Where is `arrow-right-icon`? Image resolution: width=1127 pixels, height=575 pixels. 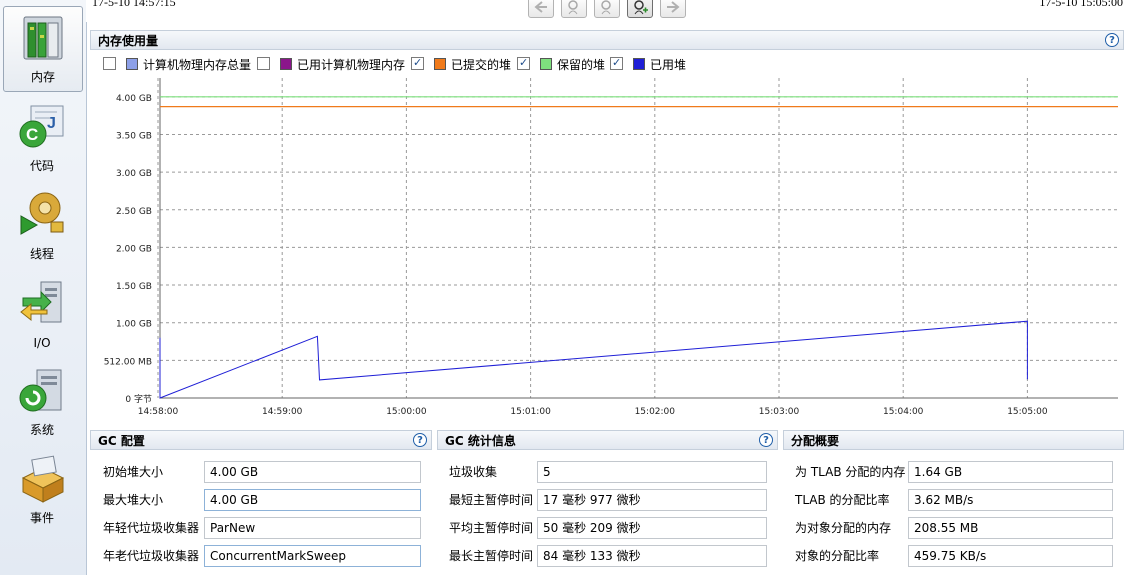 arrow-right-icon is located at coordinates (673, 7).